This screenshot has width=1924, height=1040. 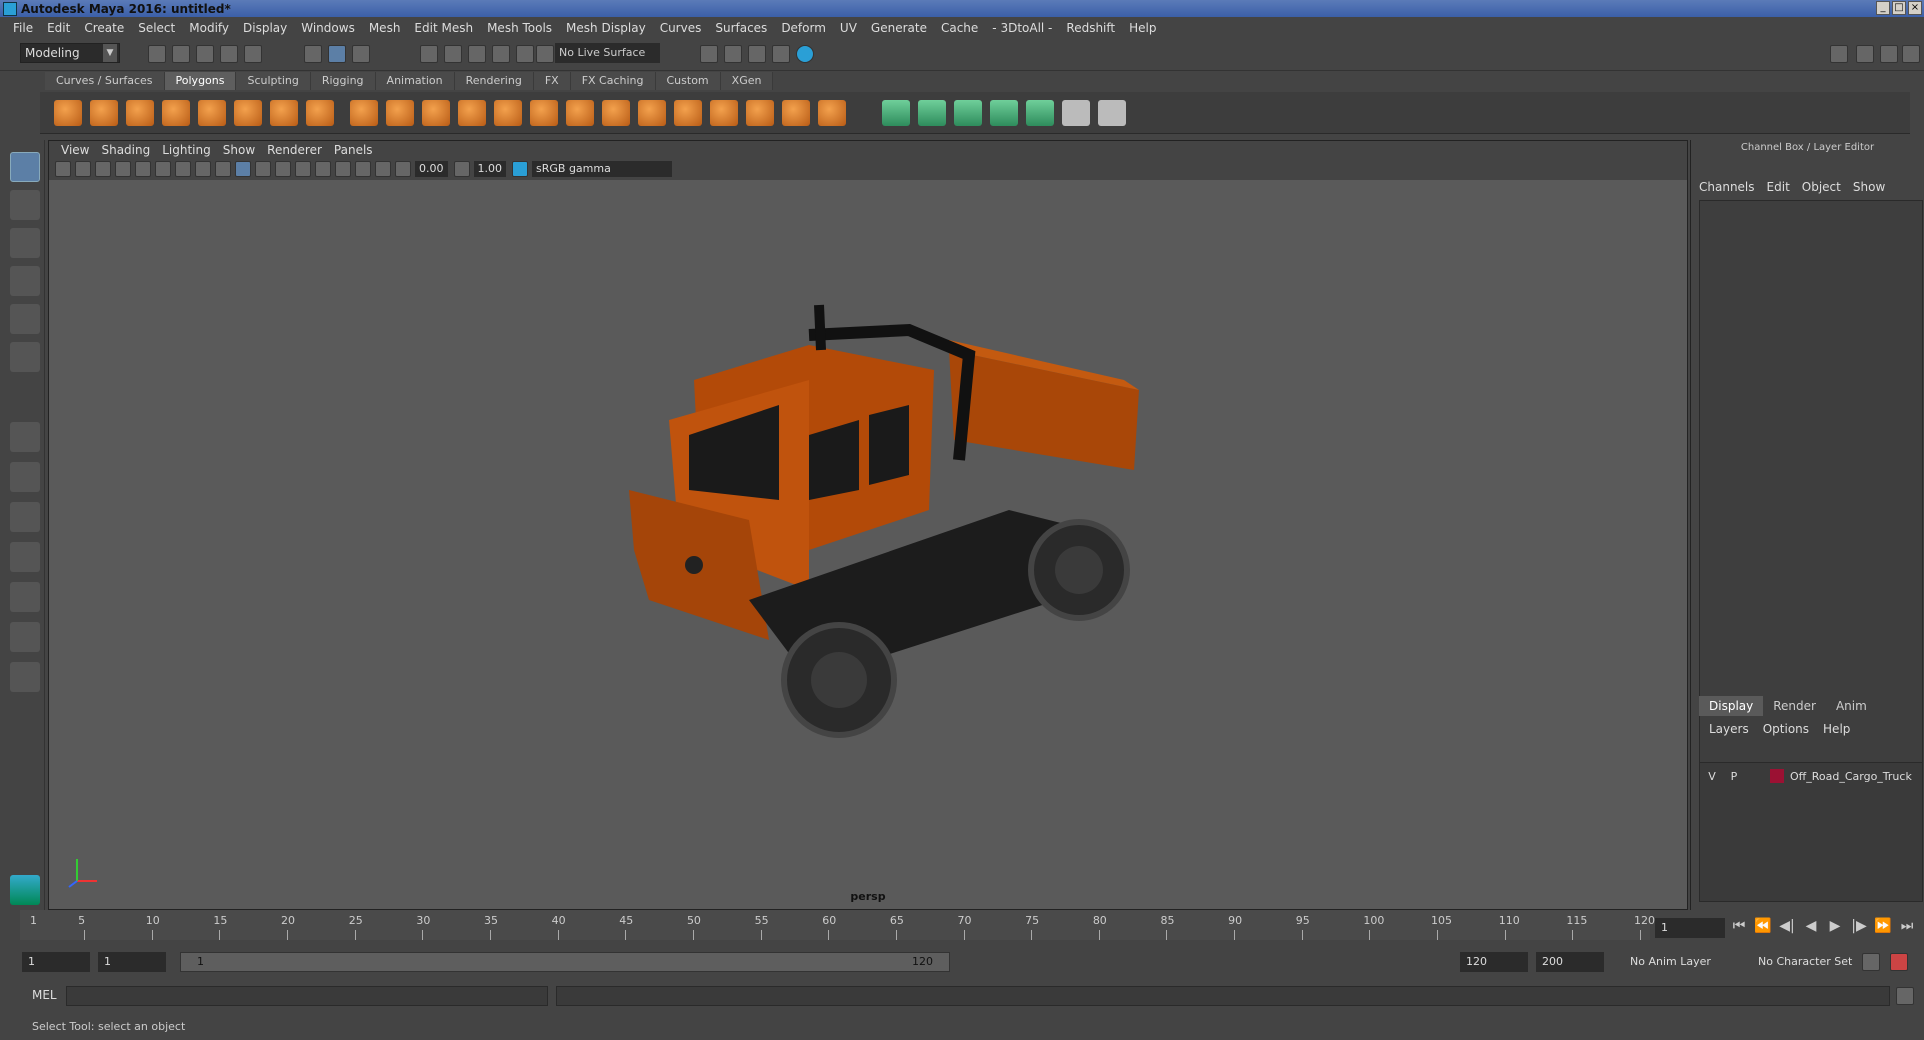 What do you see at coordinates (968, 113) in the screenshot?
I see `spherical-mapping-icon` at bounding box center [968, 113].